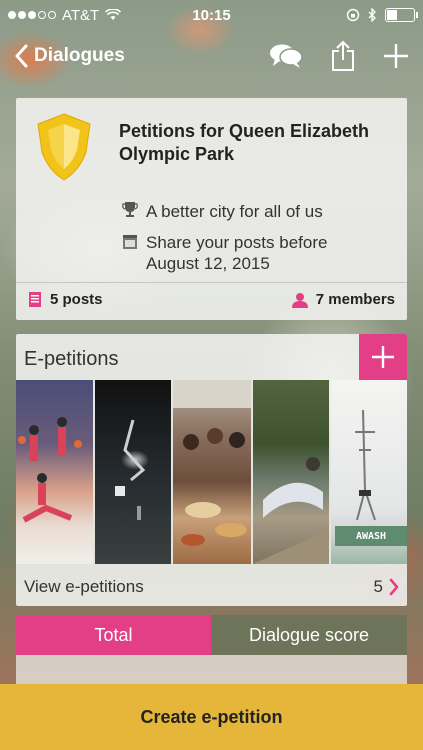 Image resolution: width=423 pixels, height=750 pixels. What do you see at coordinates (355, 299) in the screenshot?
I see `members-count: 7 members` at bounding box center [355, 299].